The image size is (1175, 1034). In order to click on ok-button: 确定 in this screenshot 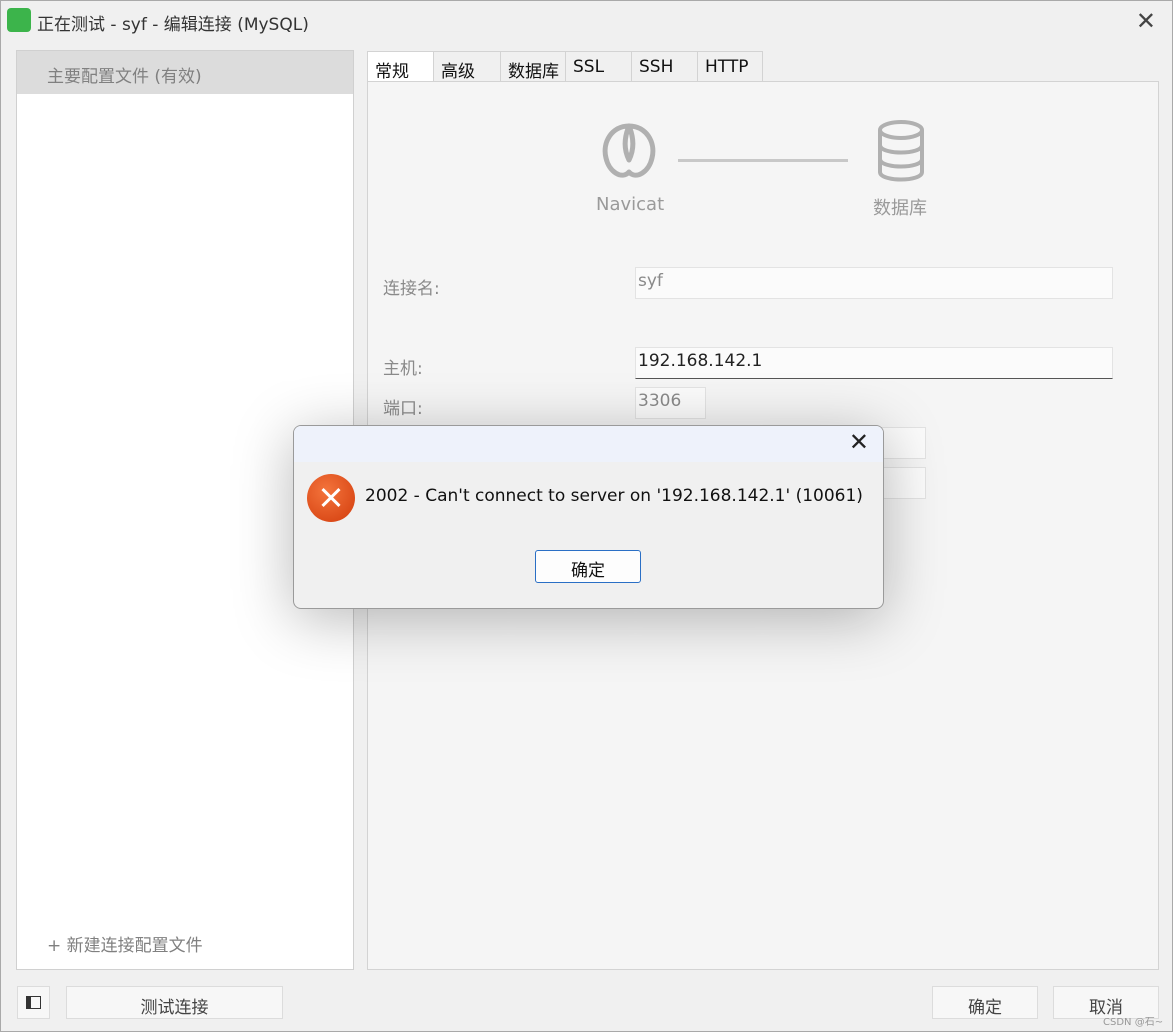, I will do `click(985, 1002)`.